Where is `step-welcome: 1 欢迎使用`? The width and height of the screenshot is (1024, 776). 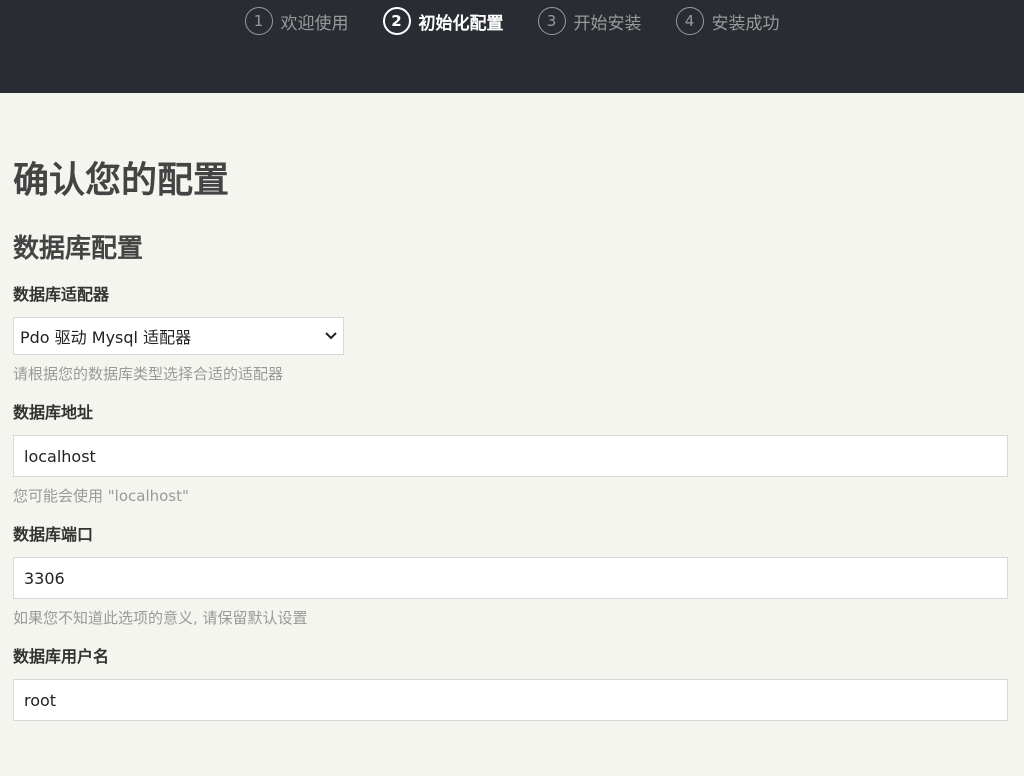
step-welcome: 1 欢迎使用 is located at coordinates (296, 21).